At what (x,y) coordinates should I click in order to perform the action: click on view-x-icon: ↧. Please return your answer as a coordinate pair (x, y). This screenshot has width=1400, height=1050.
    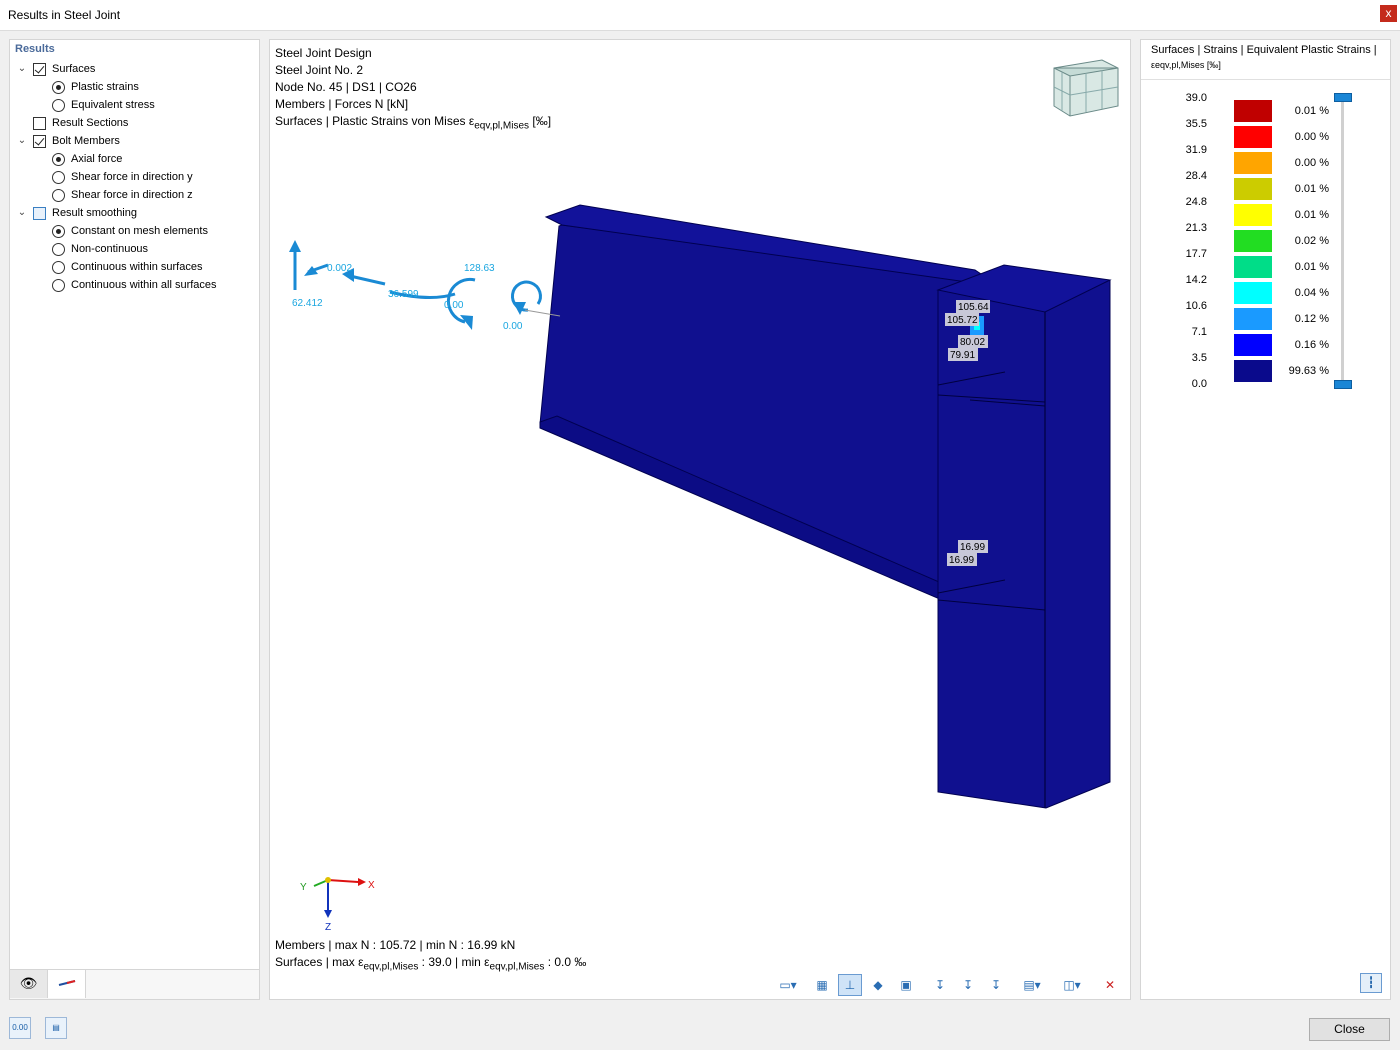
    Looking at the image, I should click on (940, 985).